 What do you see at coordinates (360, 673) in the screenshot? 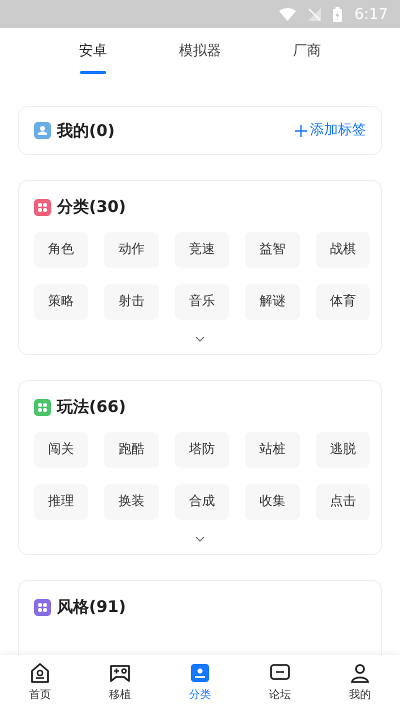
I see `person-icon` at bounding box center [360, 673].